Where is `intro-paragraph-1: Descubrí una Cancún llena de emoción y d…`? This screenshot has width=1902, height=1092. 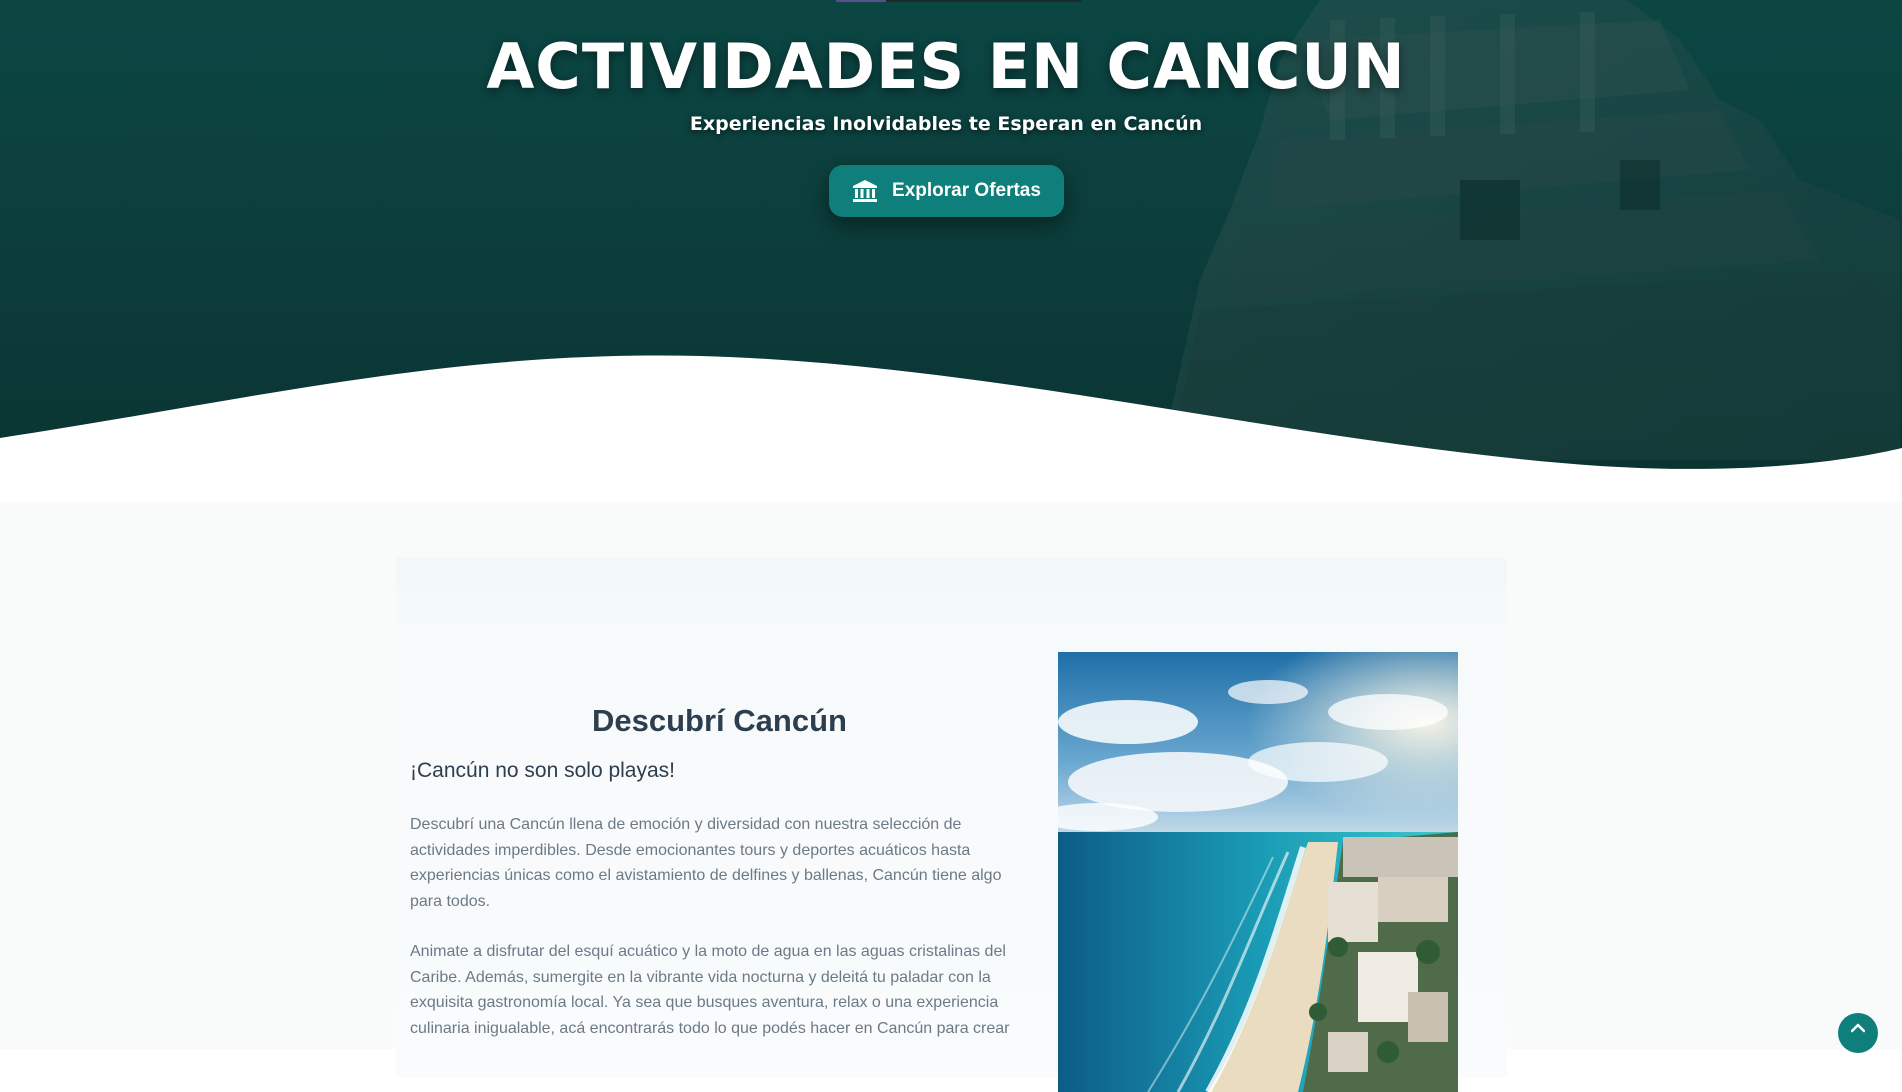
intro-paragraph-1: Descubrí una Cancún llena de emoción y d… is located at coordinates (706, 863).